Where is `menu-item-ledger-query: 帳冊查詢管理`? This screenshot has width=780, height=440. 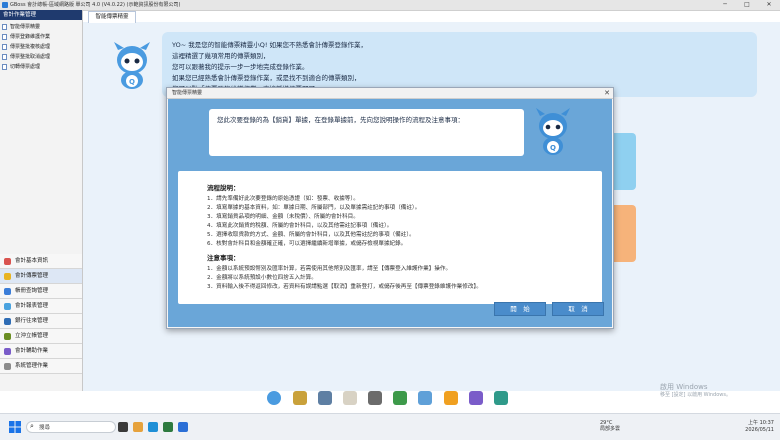 menu-item-ledger-query: 帳冊查詢管理 is located at coordinates (41, 291).